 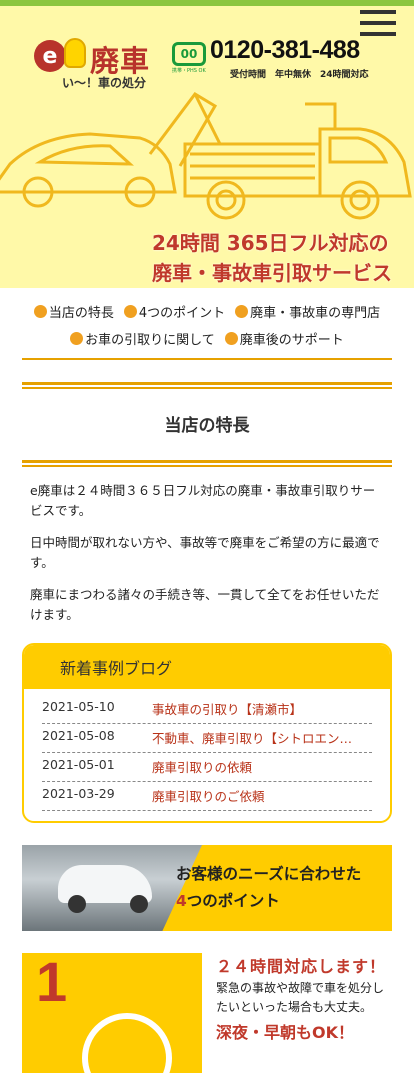 I want to click on features-section-heading: 当店の特長, so click(x=207, y=424).